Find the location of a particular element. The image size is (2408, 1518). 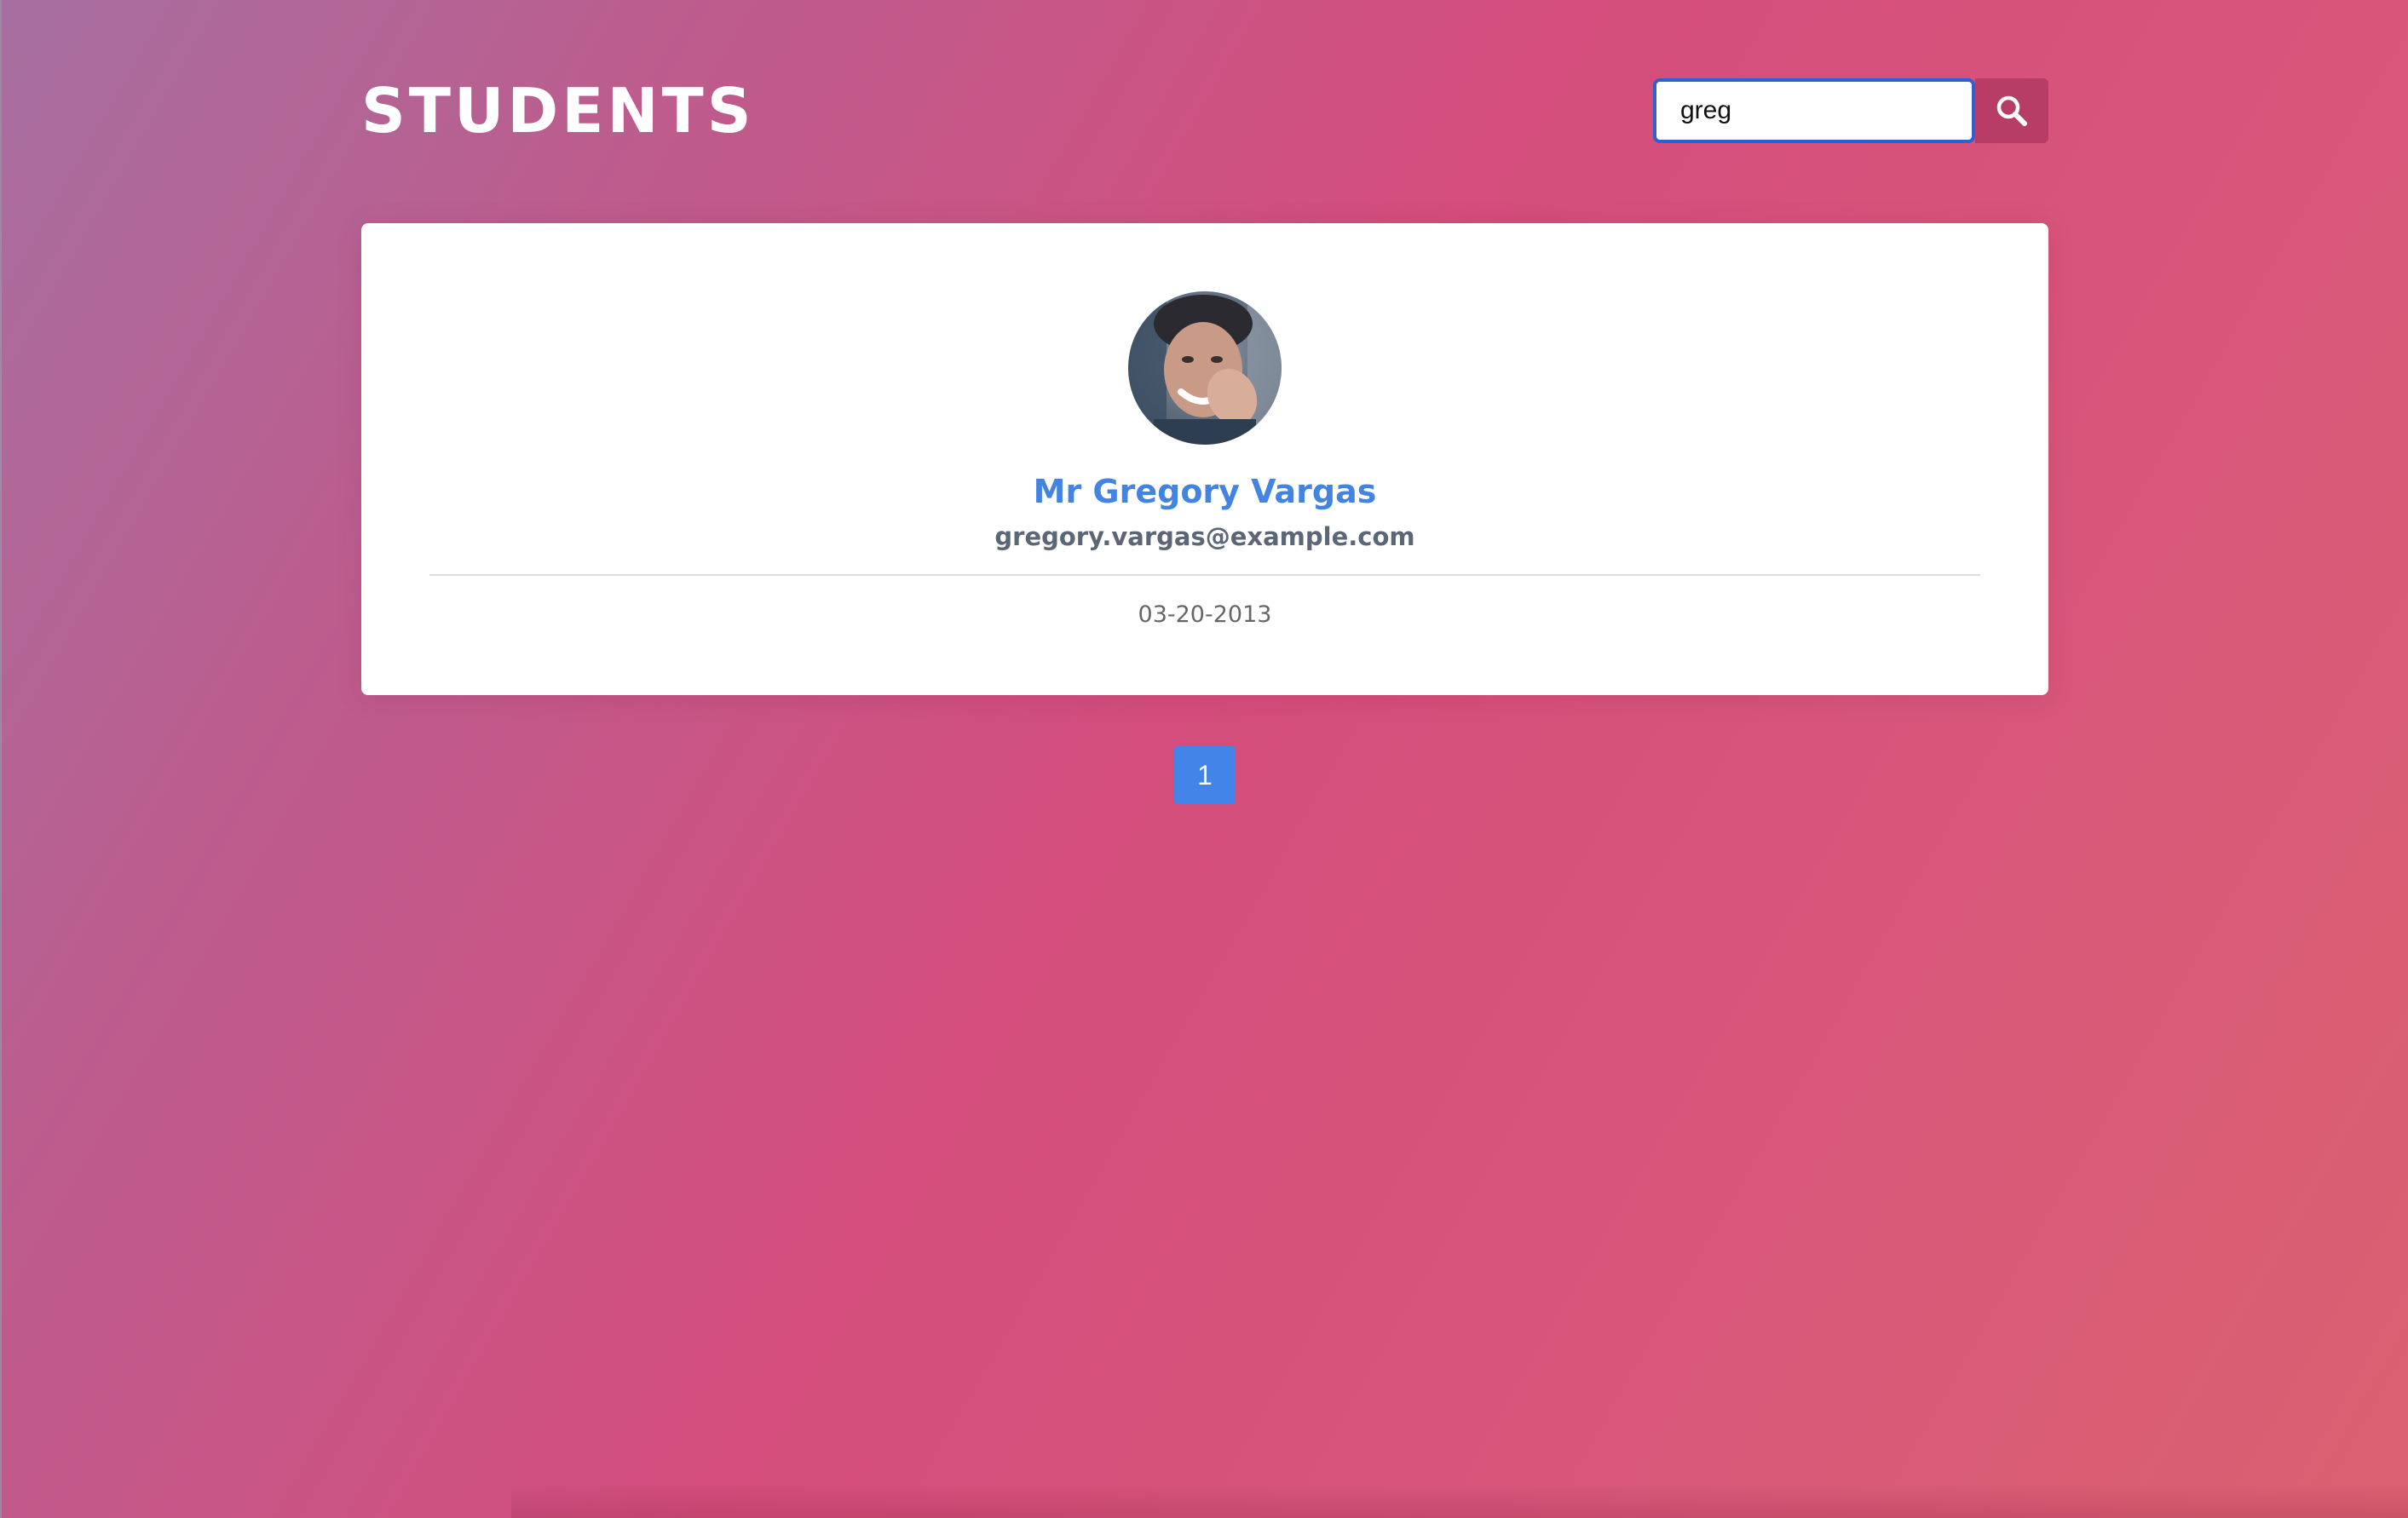

pagination-page-1: 1 is located at coordinates (1205, 775).